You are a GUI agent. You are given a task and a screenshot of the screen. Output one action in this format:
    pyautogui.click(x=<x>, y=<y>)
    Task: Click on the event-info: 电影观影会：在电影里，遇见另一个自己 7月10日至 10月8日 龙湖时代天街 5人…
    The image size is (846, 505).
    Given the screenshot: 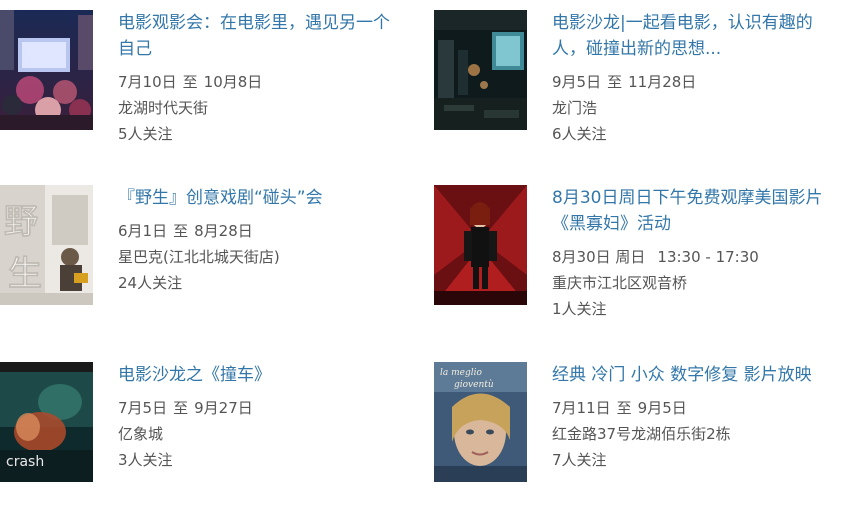 What is the action you would take?
    pyautogui.click(x=255, y=78)
    